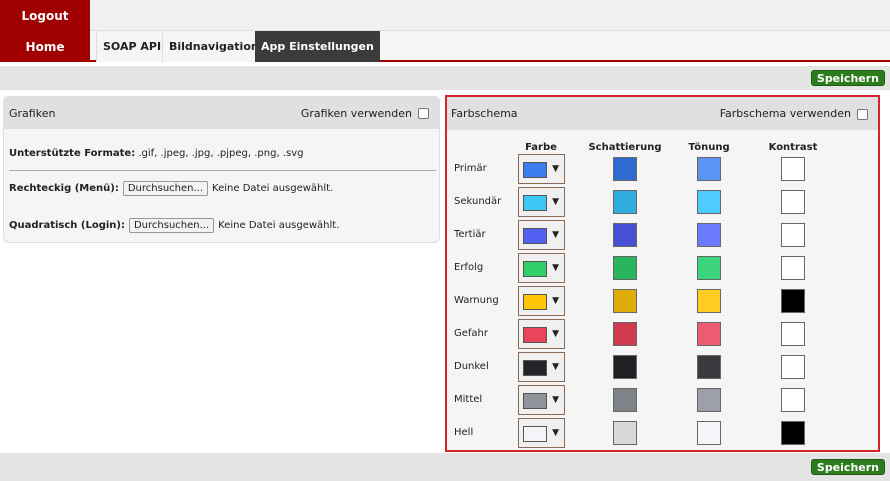  I want to click on grafiken-title: Grafiken, so click(32, 113).